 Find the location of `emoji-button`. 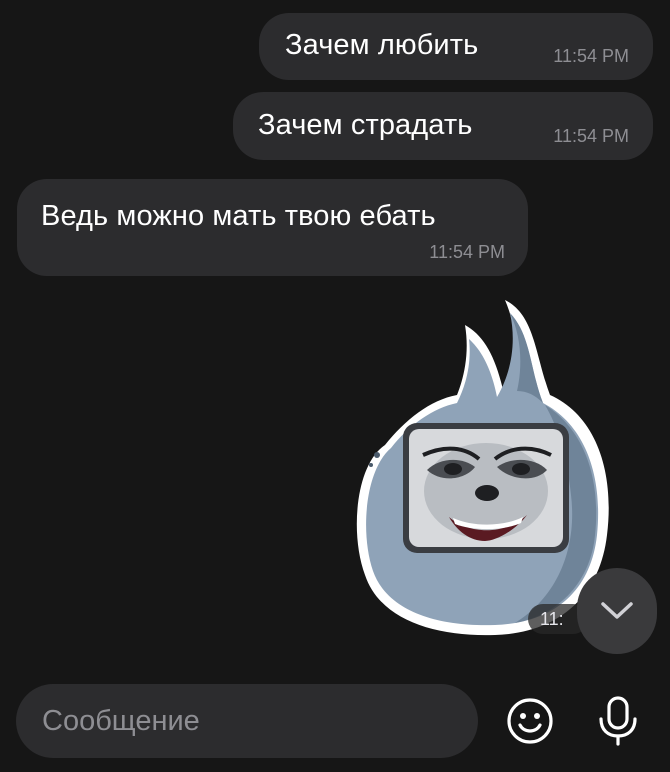

emoji-button is located at coordinates (530, 721).